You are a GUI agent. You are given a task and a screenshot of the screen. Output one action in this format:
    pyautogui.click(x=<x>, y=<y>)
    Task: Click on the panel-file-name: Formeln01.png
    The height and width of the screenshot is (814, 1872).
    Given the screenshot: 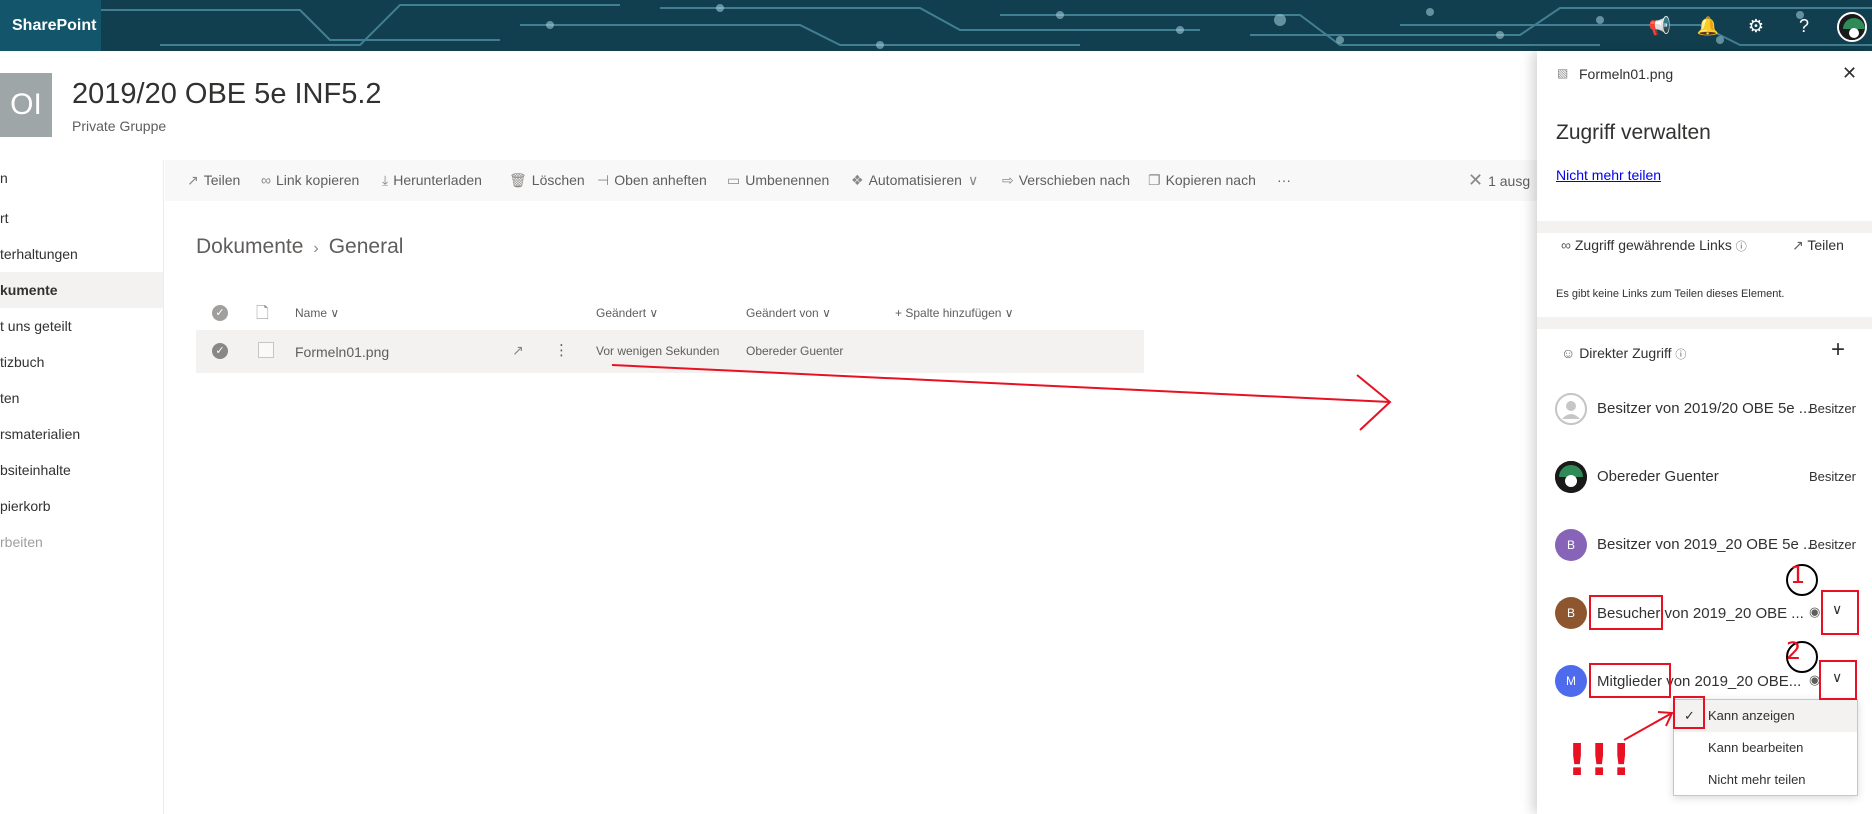 What is the action you would take?
    pyautogui.click(x=1626, y=74)
    